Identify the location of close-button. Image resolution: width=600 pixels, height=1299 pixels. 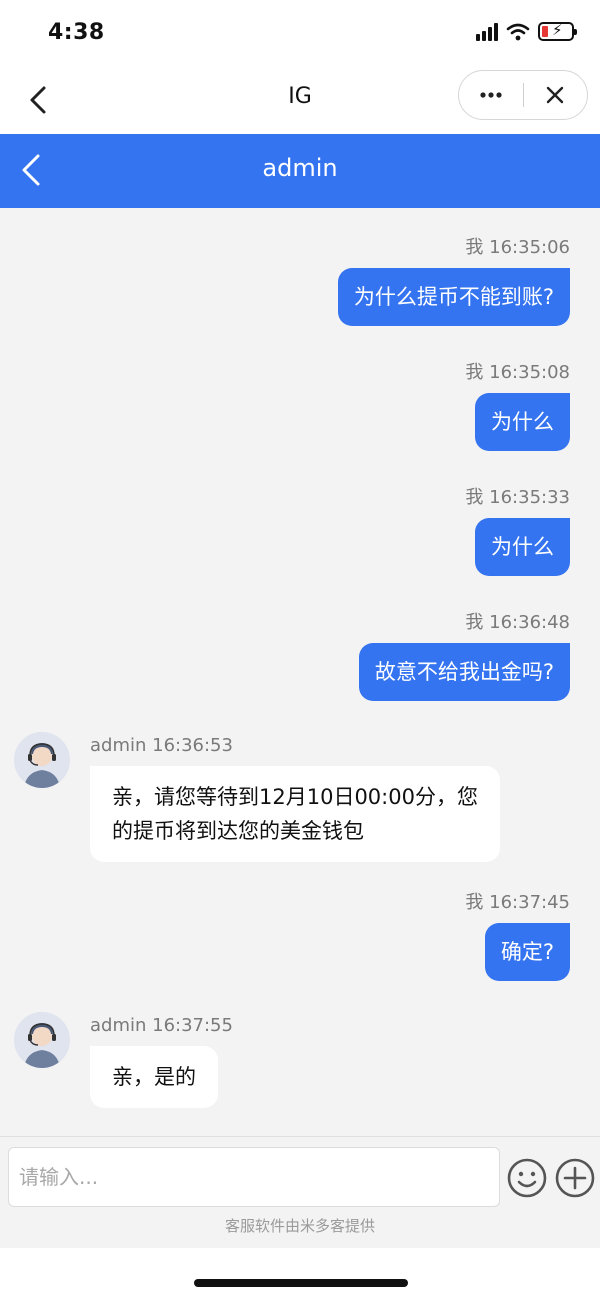
(556, 95).